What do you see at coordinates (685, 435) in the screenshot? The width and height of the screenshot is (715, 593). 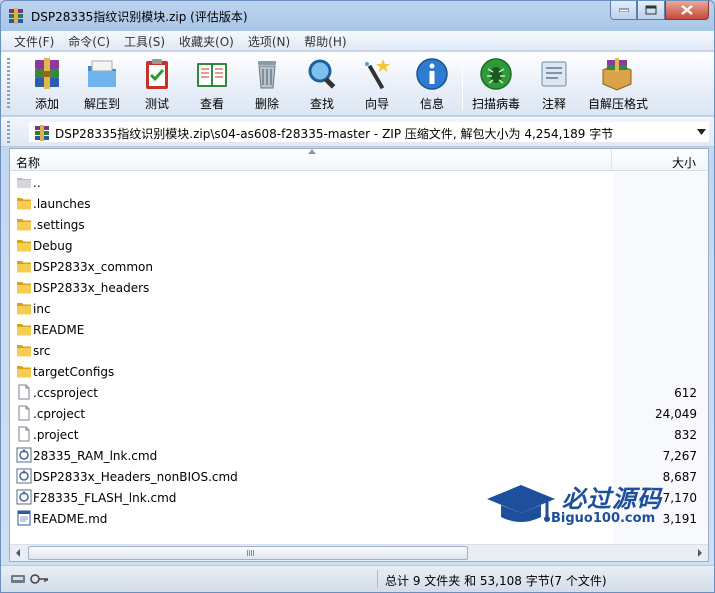 I see `file-size: 832` at bounding box center [685, 435].